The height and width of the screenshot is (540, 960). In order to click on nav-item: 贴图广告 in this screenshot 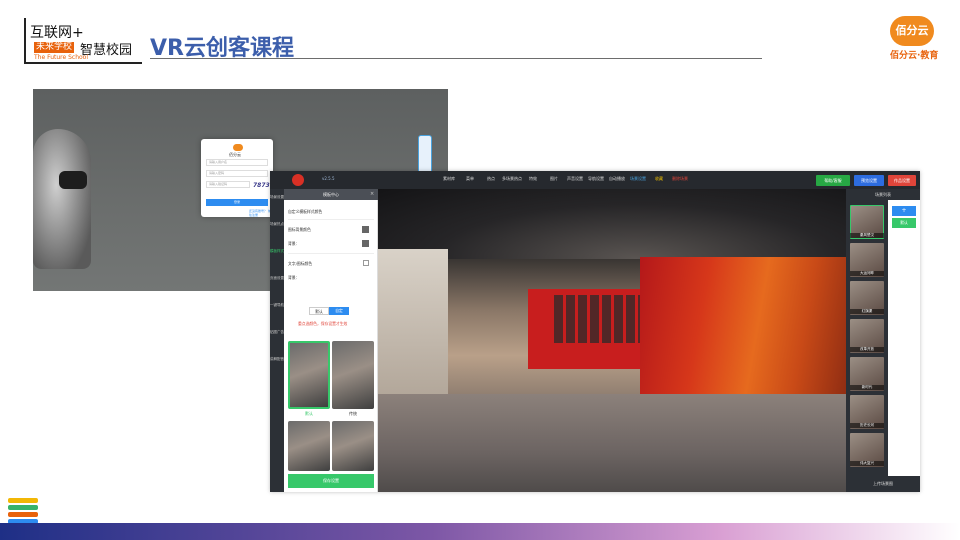, I will do `click(277, 332)`.